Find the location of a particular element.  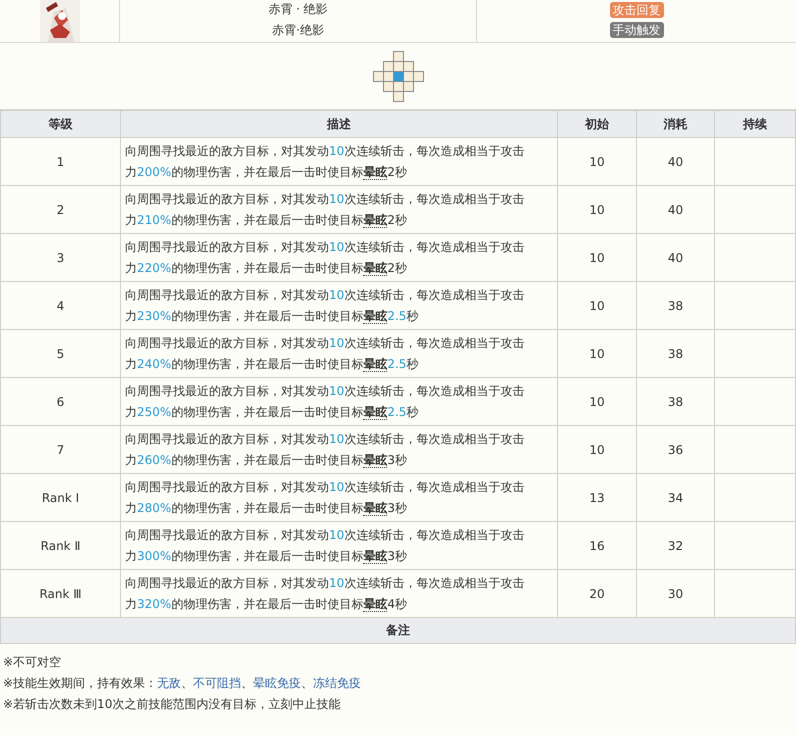

table-cell: 向周围寻找最近的敌方目标，对其发动10次连续斩击，每次造成相当于攻击力210%的物理伤害，并在最后一击时使目标晕眩2秒 is located at coordinates (339, 210).